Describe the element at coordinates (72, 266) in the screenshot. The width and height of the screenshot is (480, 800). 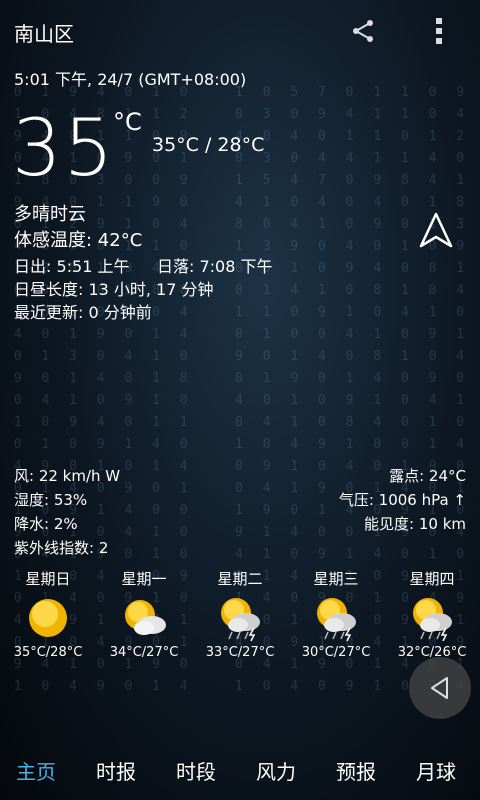
I see `sunrise-time: 日出: 5:51 上午` at that location.